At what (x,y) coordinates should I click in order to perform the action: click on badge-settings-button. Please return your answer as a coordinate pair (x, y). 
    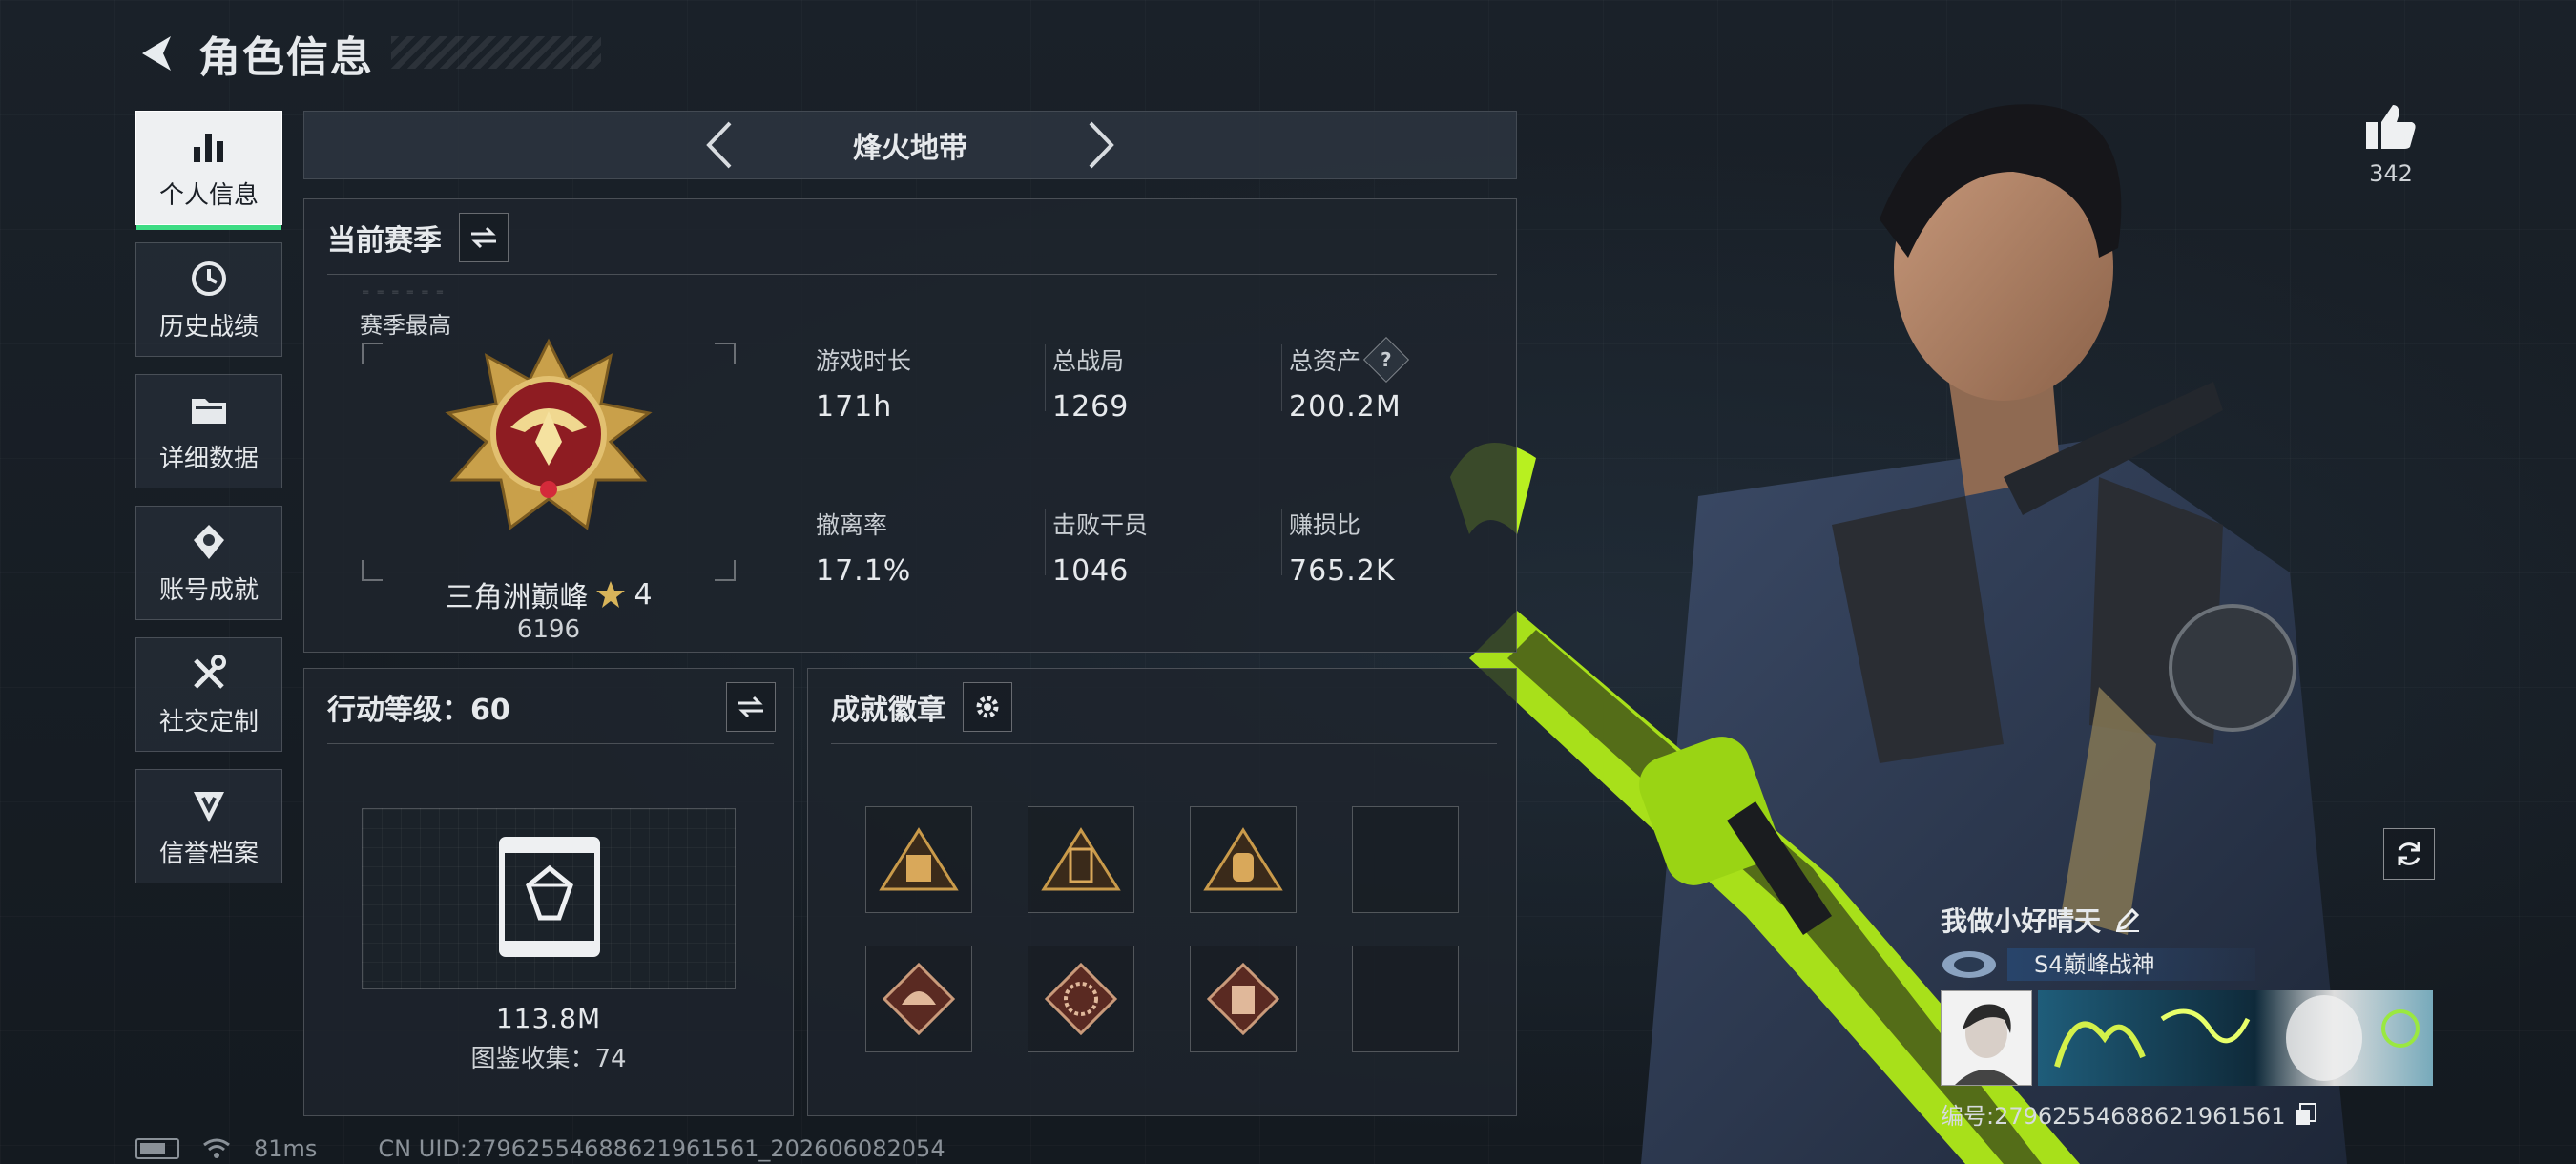
    Looking at the image, I should click on (987, 707).